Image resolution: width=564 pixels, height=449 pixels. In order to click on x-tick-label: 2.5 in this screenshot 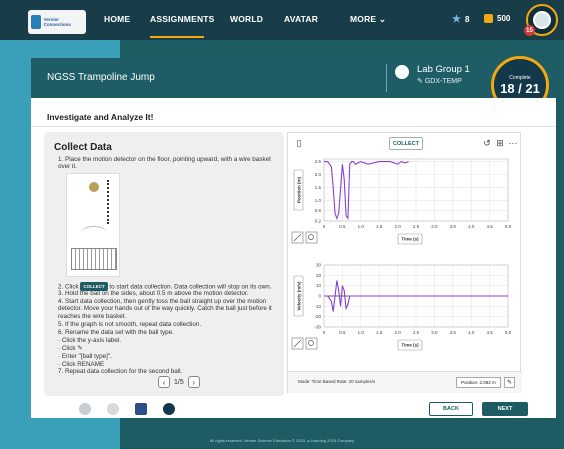, I will do `click(416, 226)`.